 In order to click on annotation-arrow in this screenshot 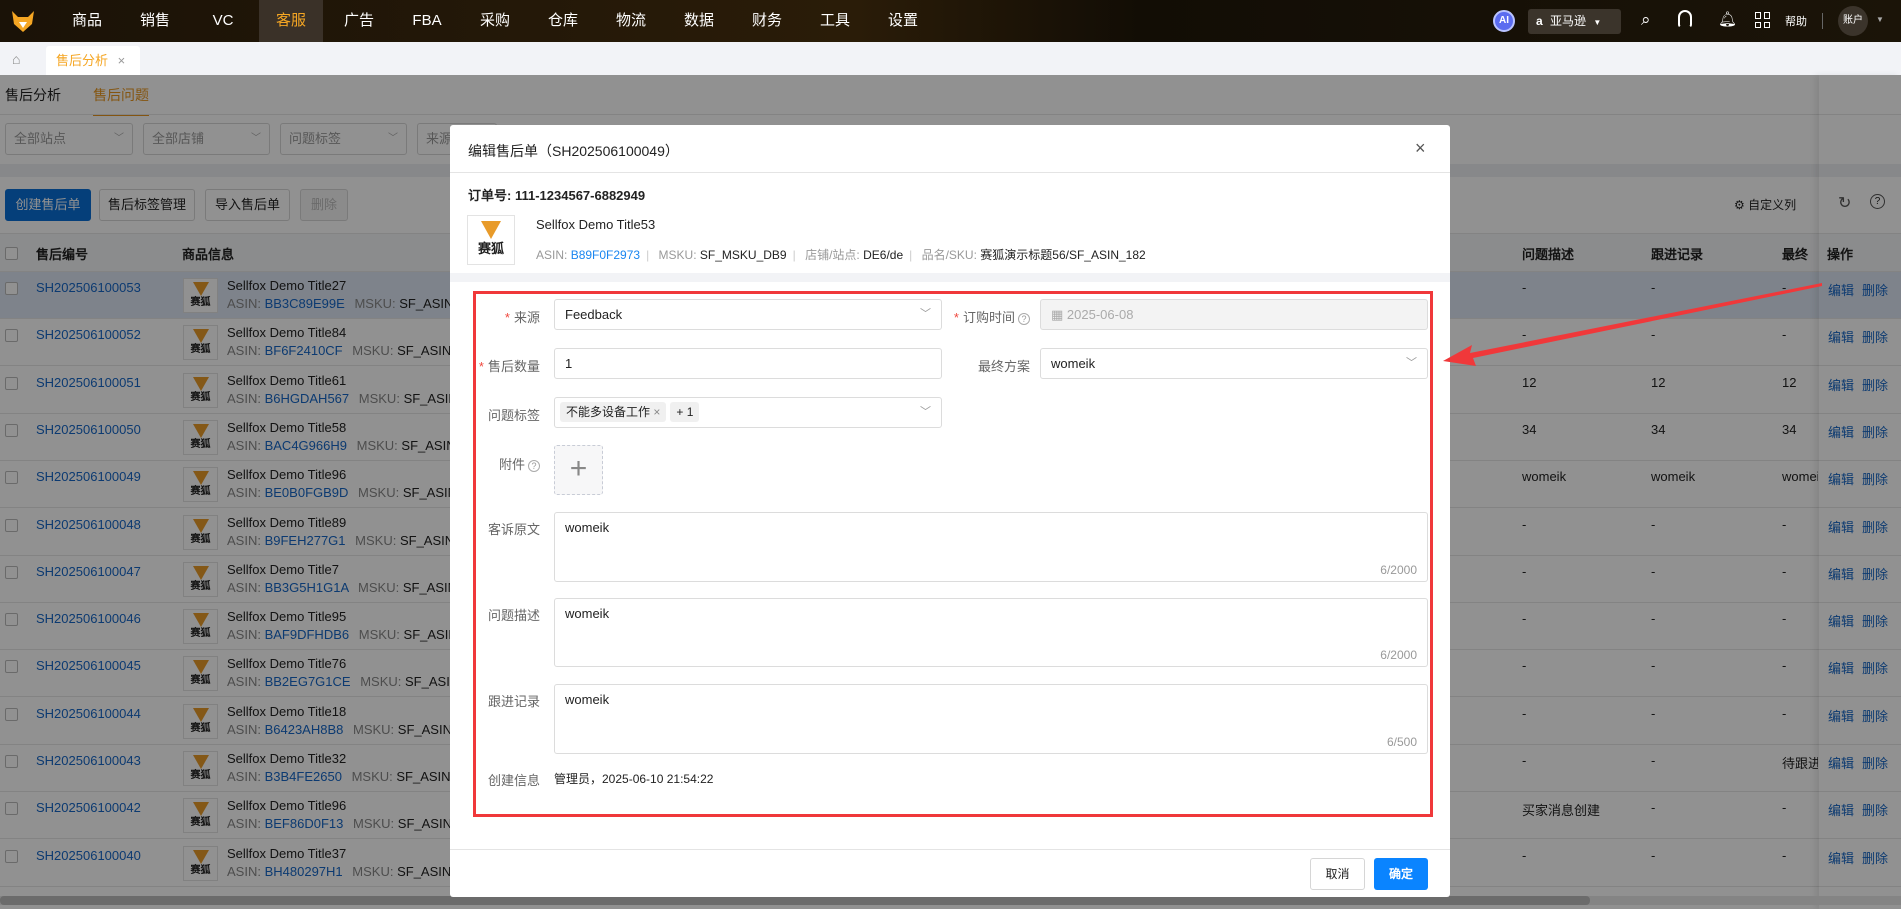, I will do `click(1632, 324)`.